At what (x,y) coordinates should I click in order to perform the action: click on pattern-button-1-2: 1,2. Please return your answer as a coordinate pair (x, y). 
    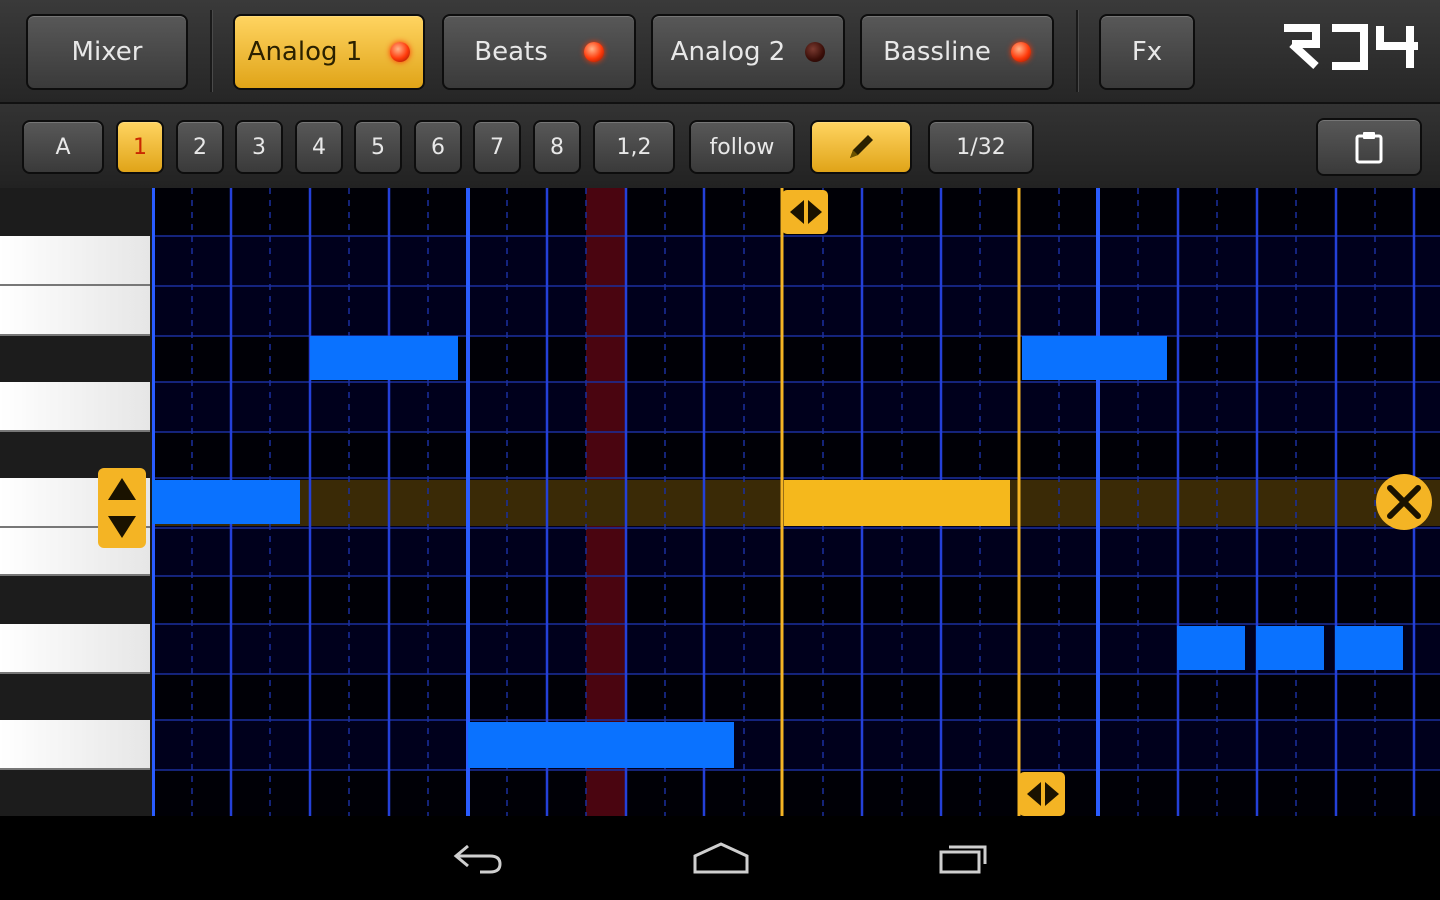
    Looking at the image, I should click on (634, 147).